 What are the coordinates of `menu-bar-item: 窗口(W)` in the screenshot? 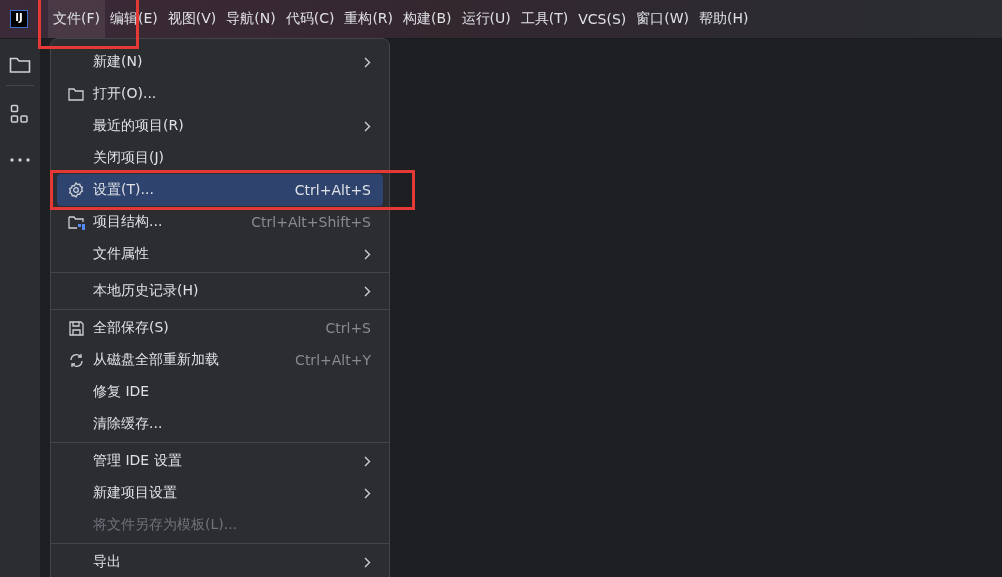 It's located at (663, 19).